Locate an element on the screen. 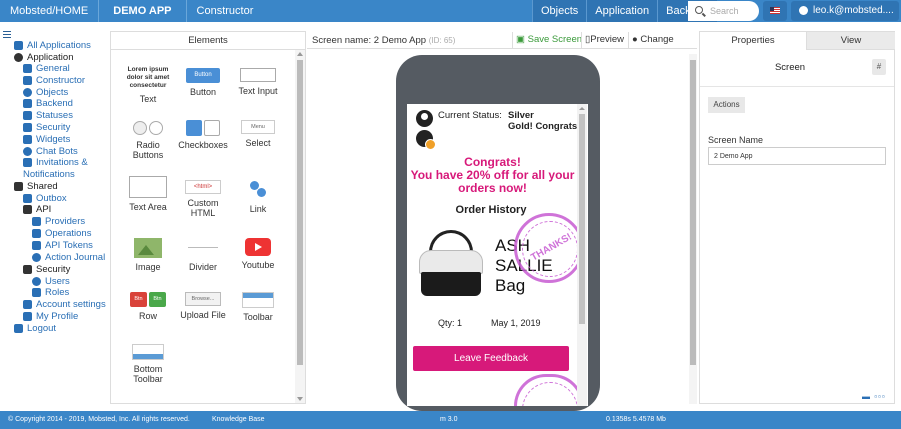  change-view-button: ● Change View is located at coordinates (662, 46).